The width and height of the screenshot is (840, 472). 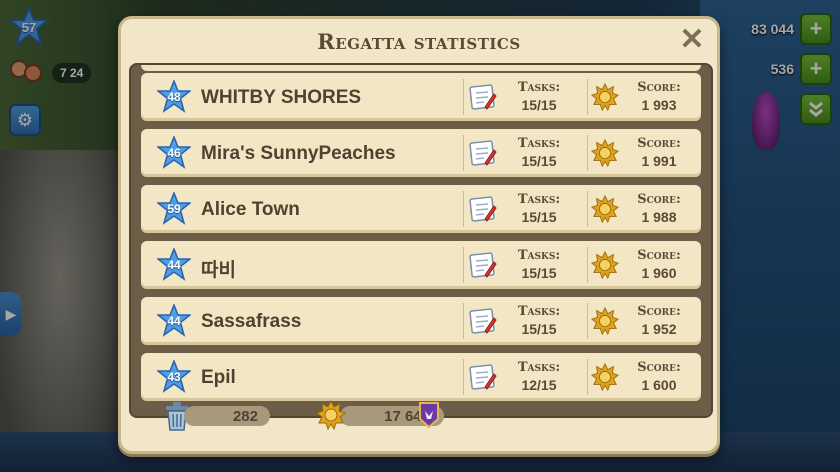 What do you see at coordinates (421, 97) in the screenshot?
I see `team-row: 48 WHITBY SHORES Tasks: 15/15 Score: 1 993` at bounding box center [421, 97].